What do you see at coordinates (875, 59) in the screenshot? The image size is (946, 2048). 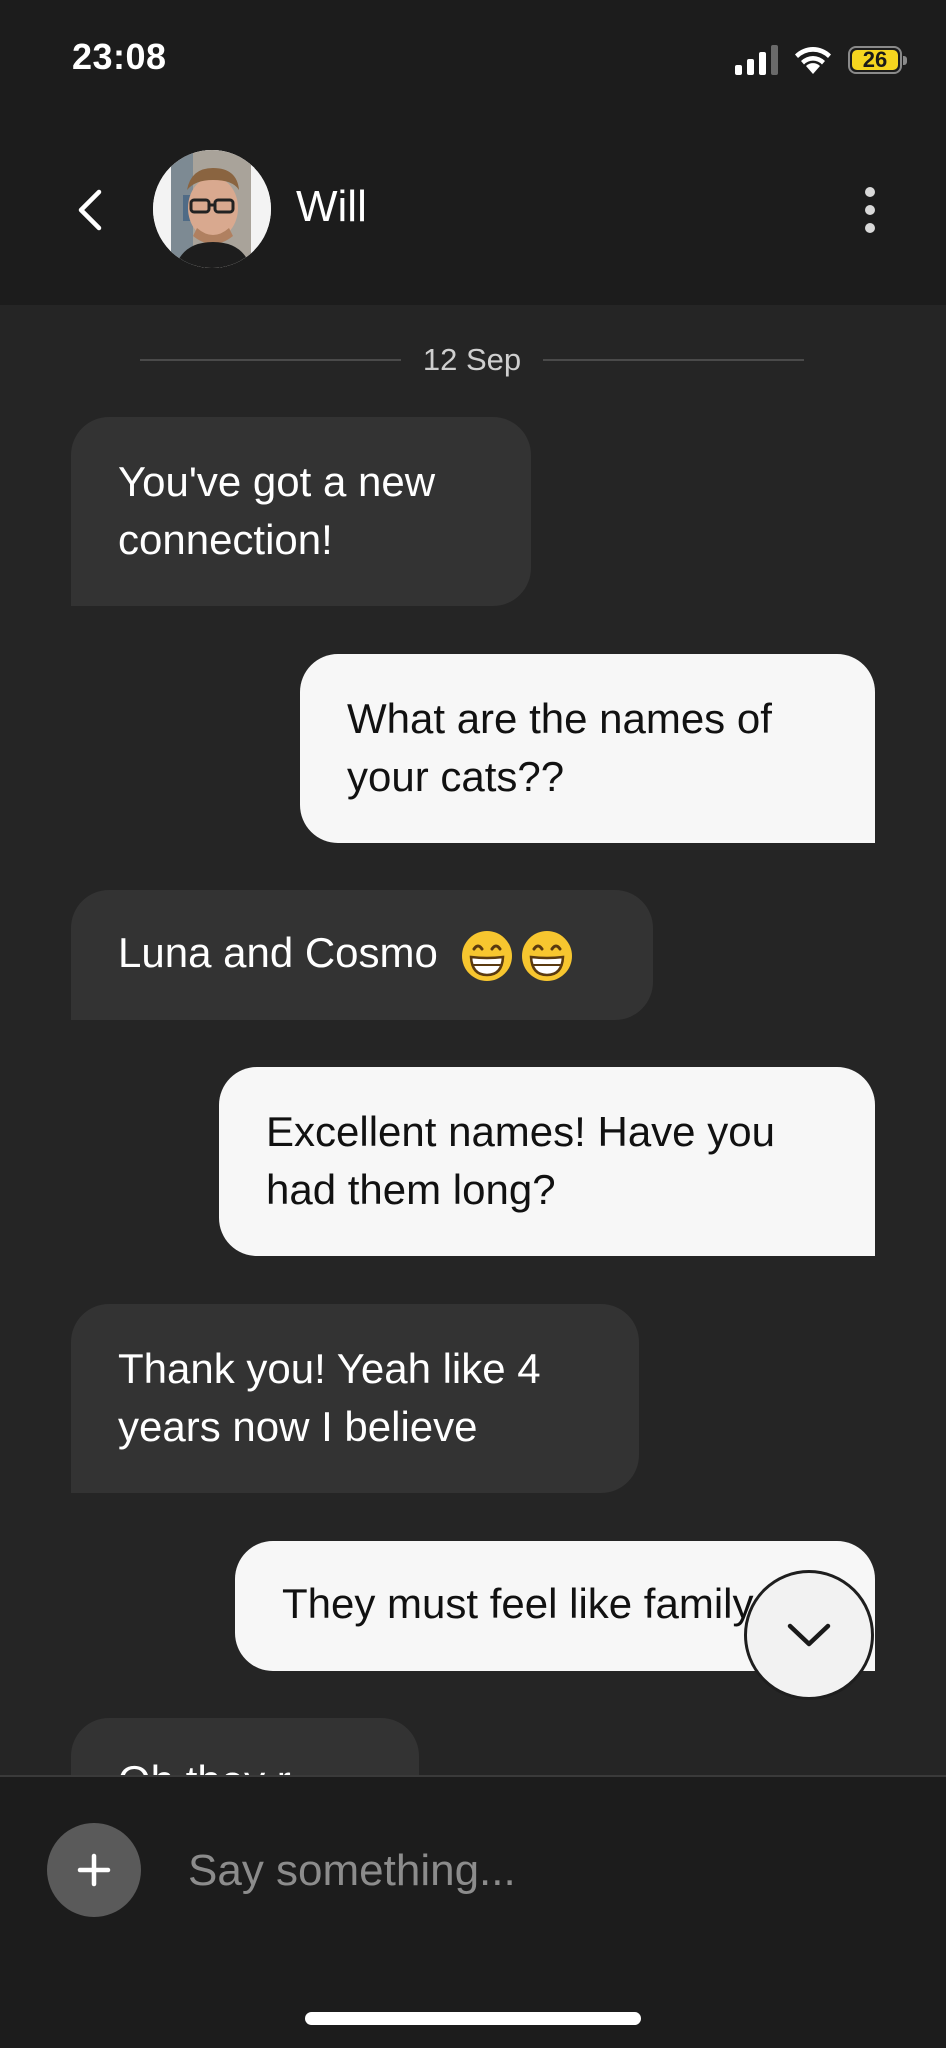 I see `battery-level: 26` at bounding box center [875, 59].